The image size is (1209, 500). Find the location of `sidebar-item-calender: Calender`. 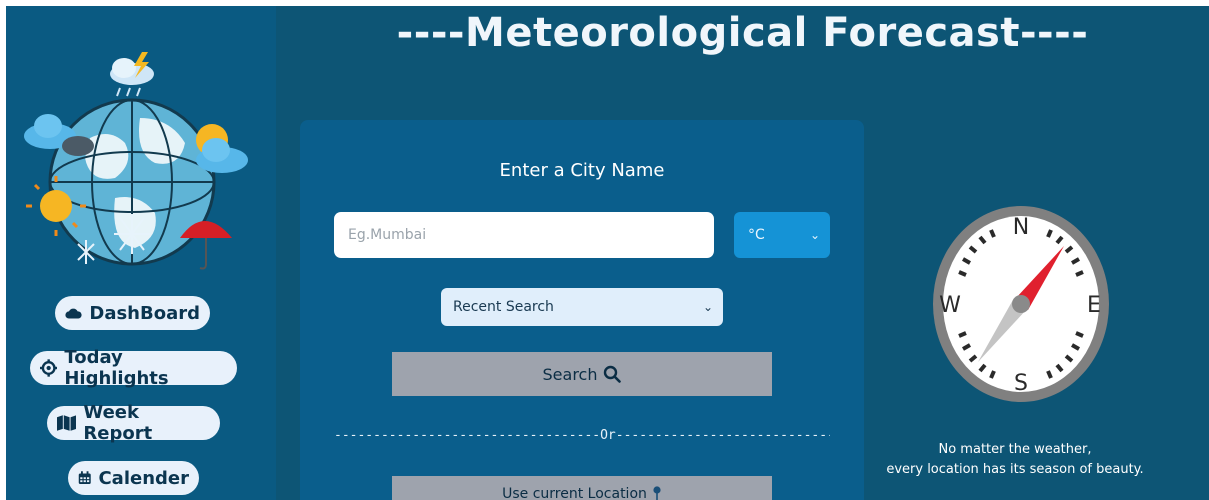

sidebar-item-calender: Calender is located at coordinates (133, 478).